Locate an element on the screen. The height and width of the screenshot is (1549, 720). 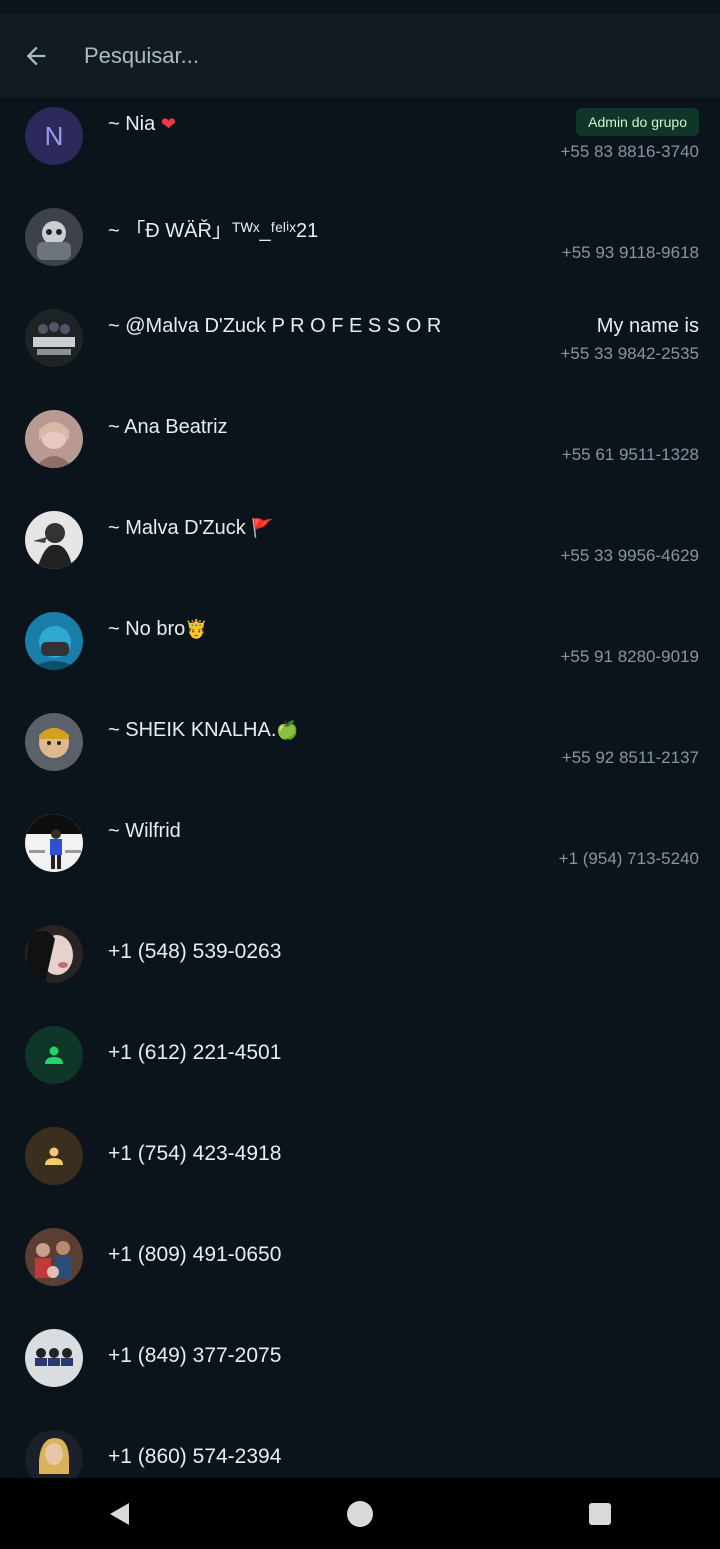
participant-phone: +55 33 9842-2535 is located at coordinates (630, 353).